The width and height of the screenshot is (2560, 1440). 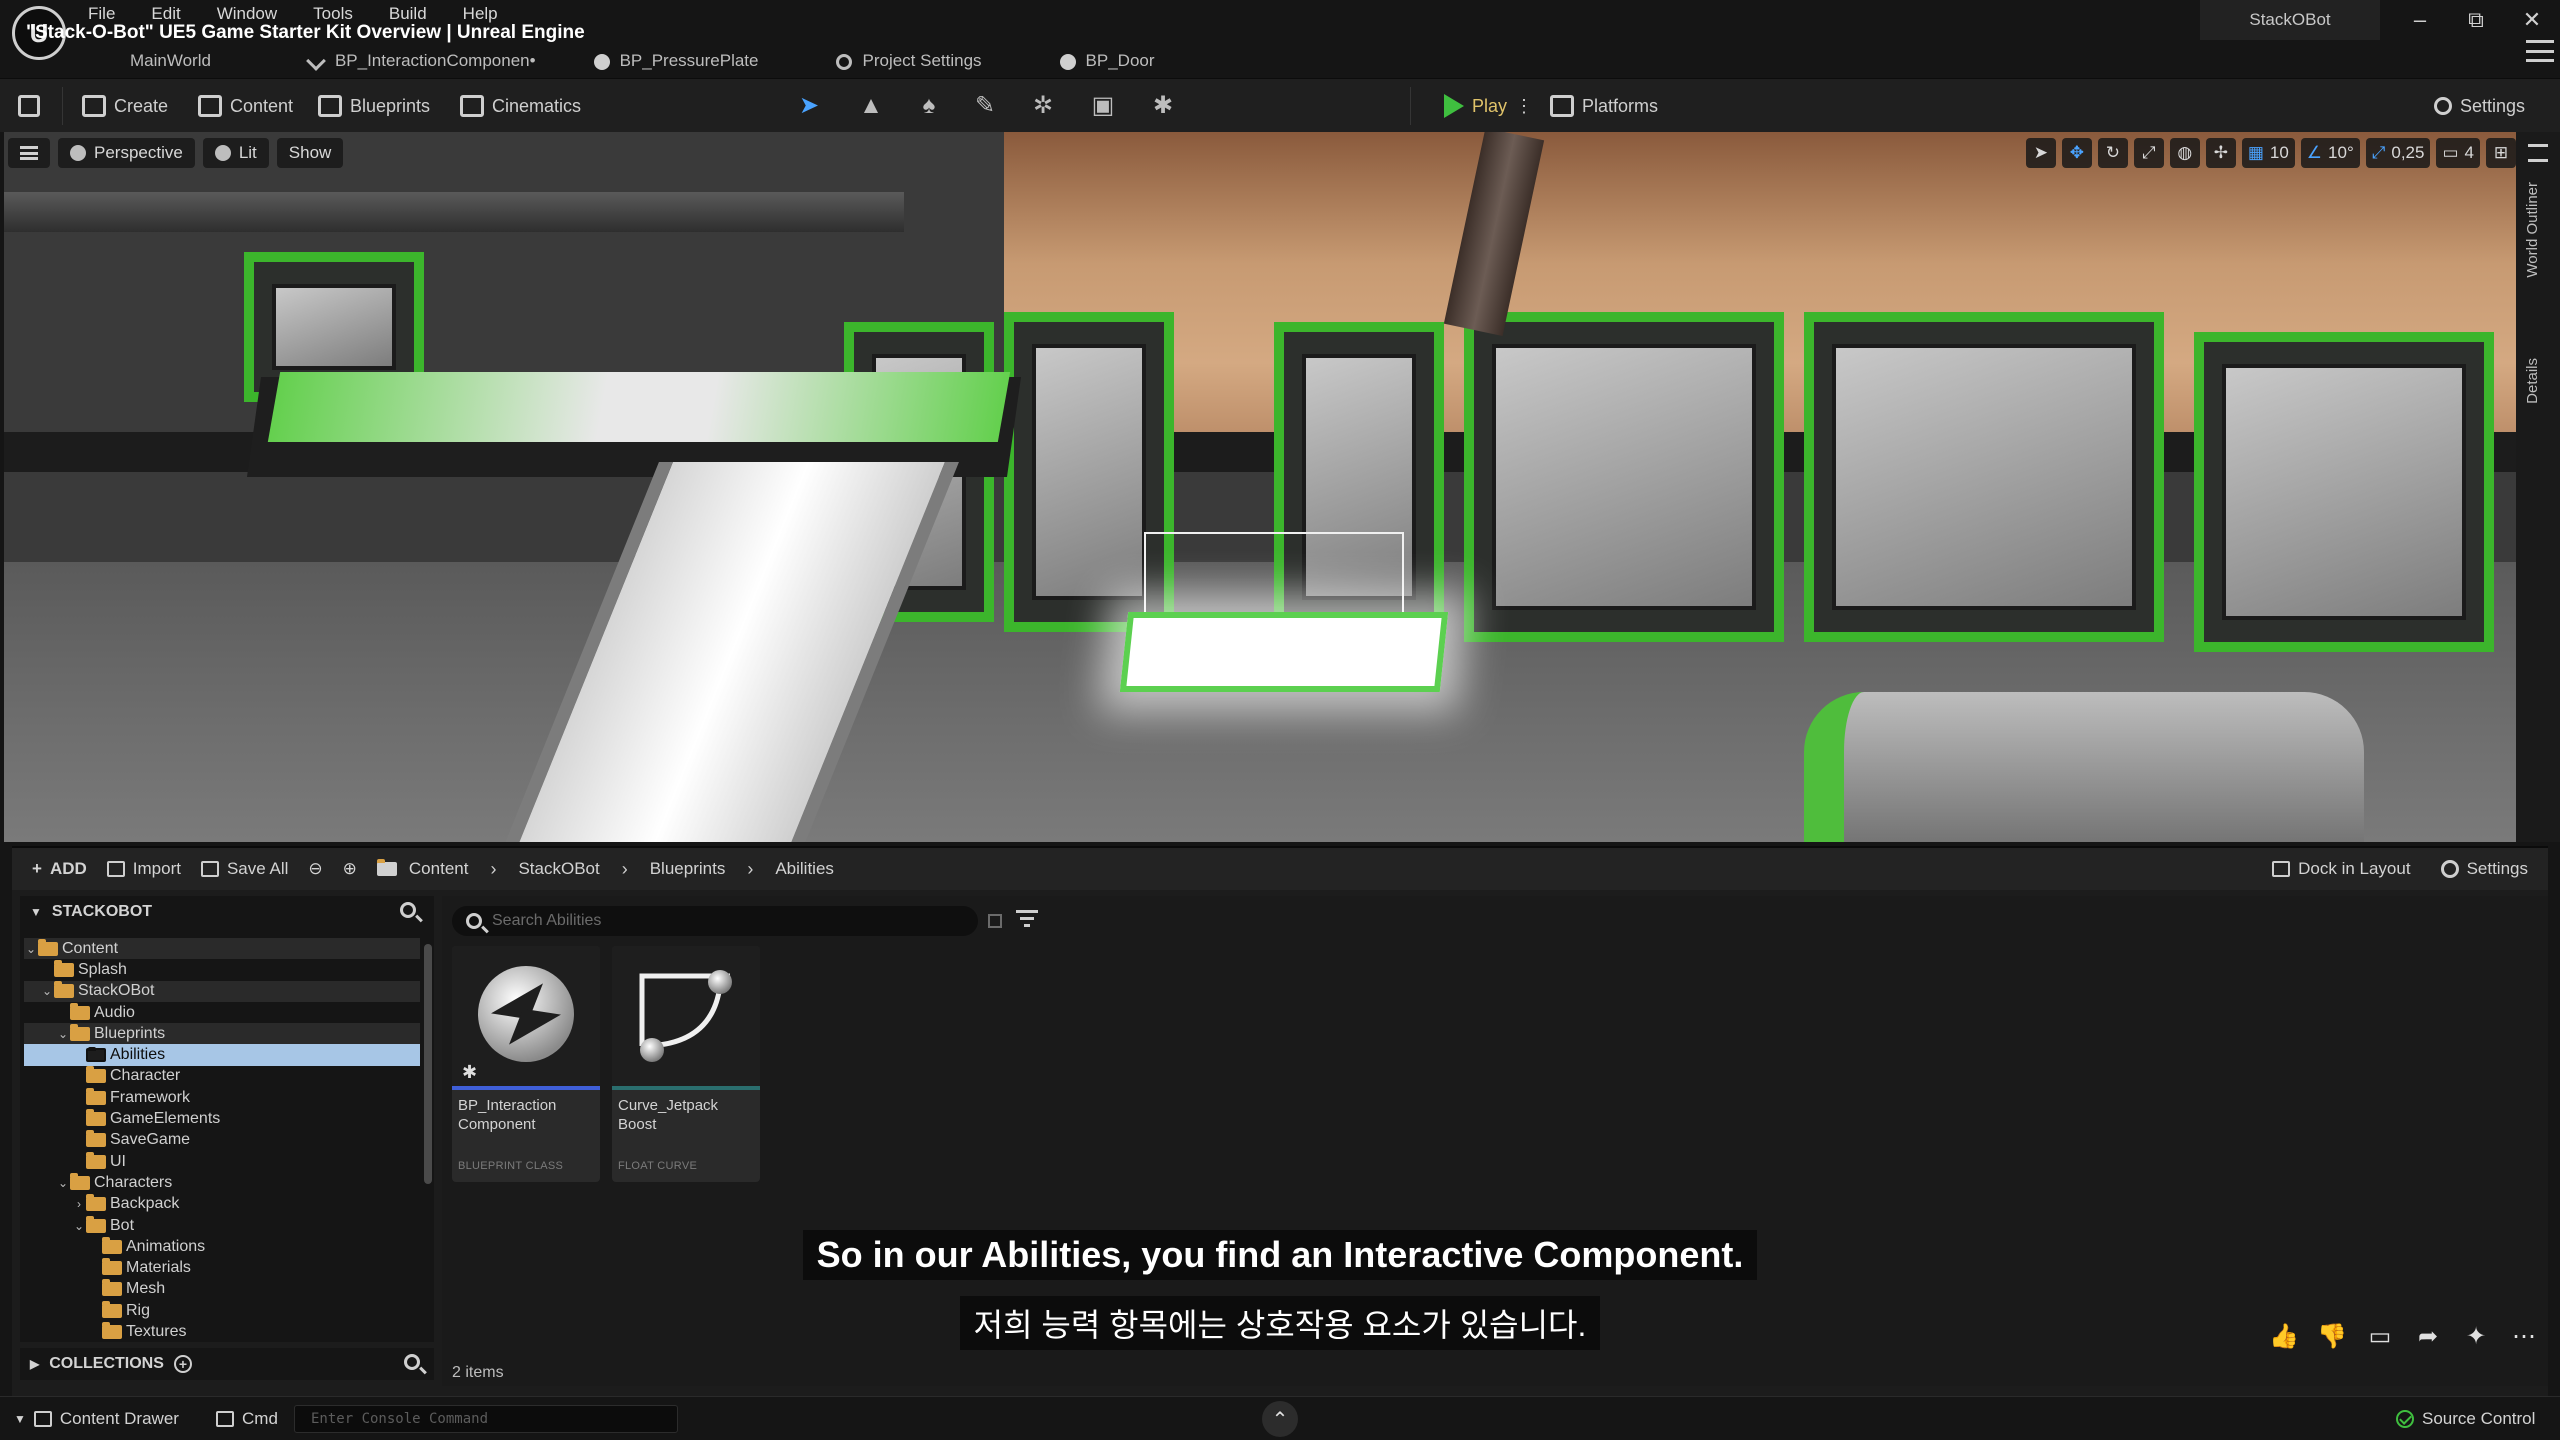 I want to click on play-button: Play ⋮, so click(x=1488, y=106).